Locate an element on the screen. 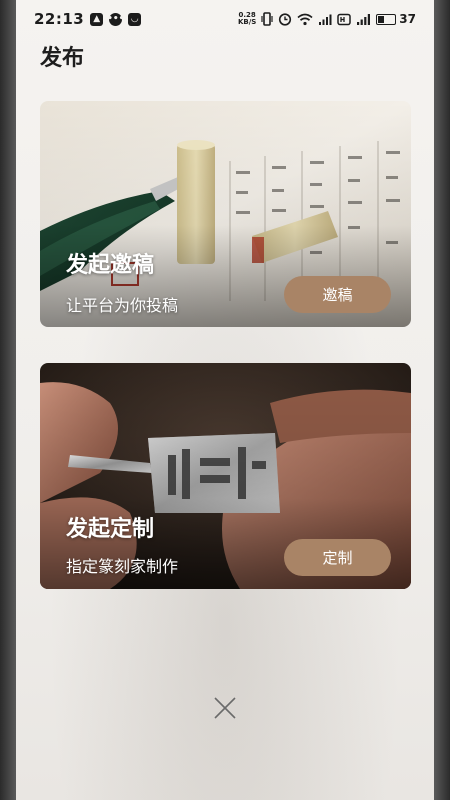 The height and width of the screenshot is (800, 450). vibrate-icon is located at coordinates (267, 19).